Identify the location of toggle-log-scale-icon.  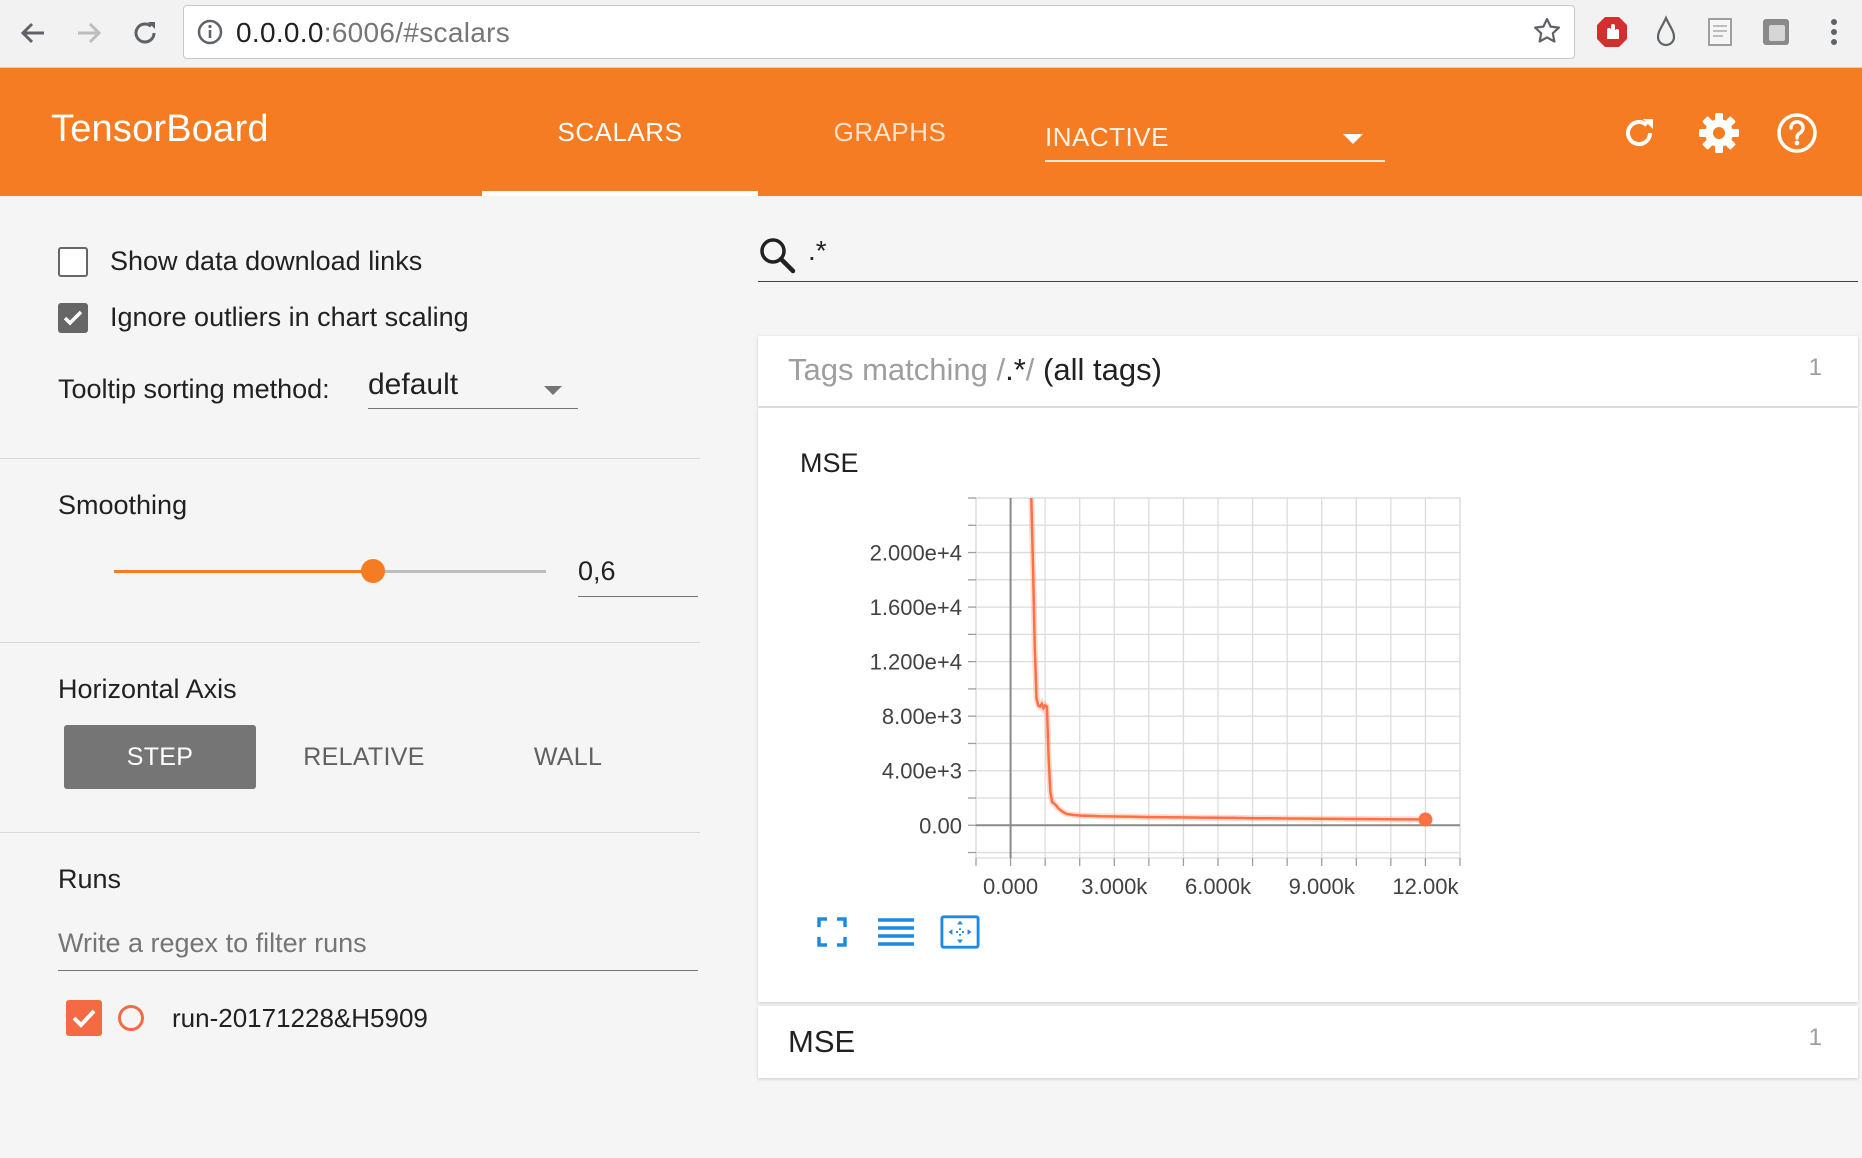
(896, 932).